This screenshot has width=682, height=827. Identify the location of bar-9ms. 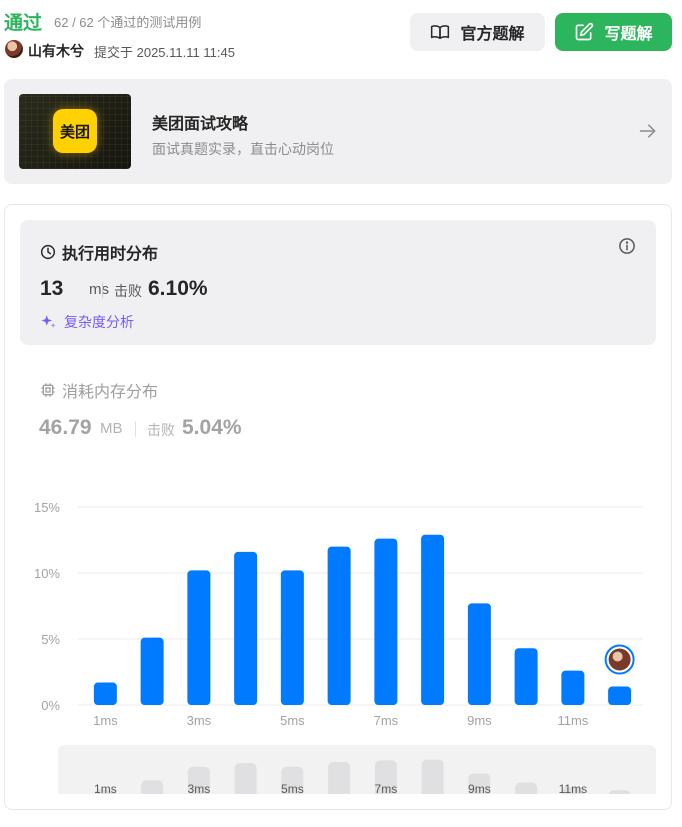
(479, 654).